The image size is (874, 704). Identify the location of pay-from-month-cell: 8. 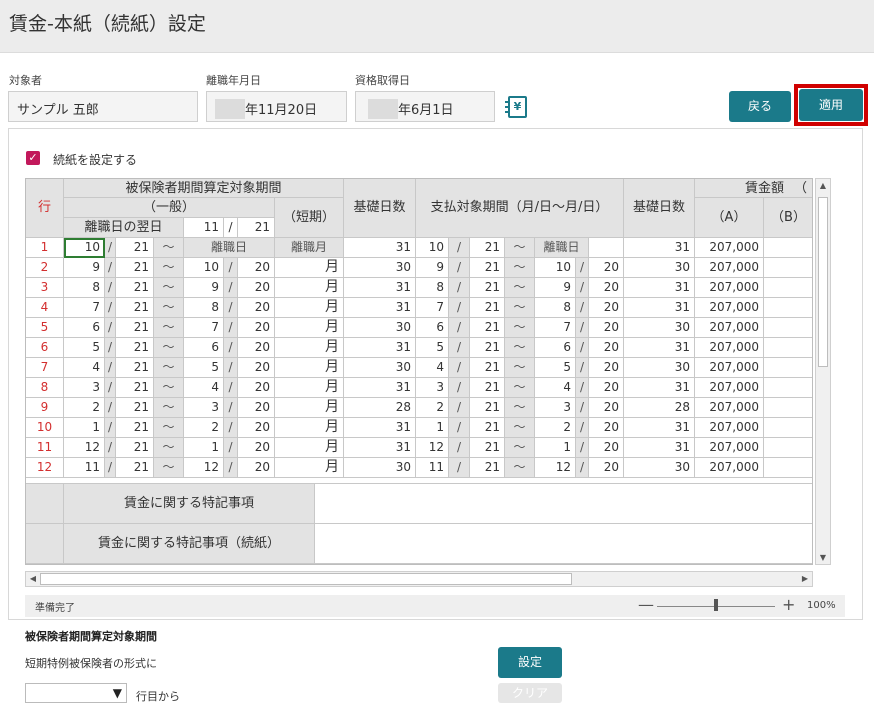
(432, 288).